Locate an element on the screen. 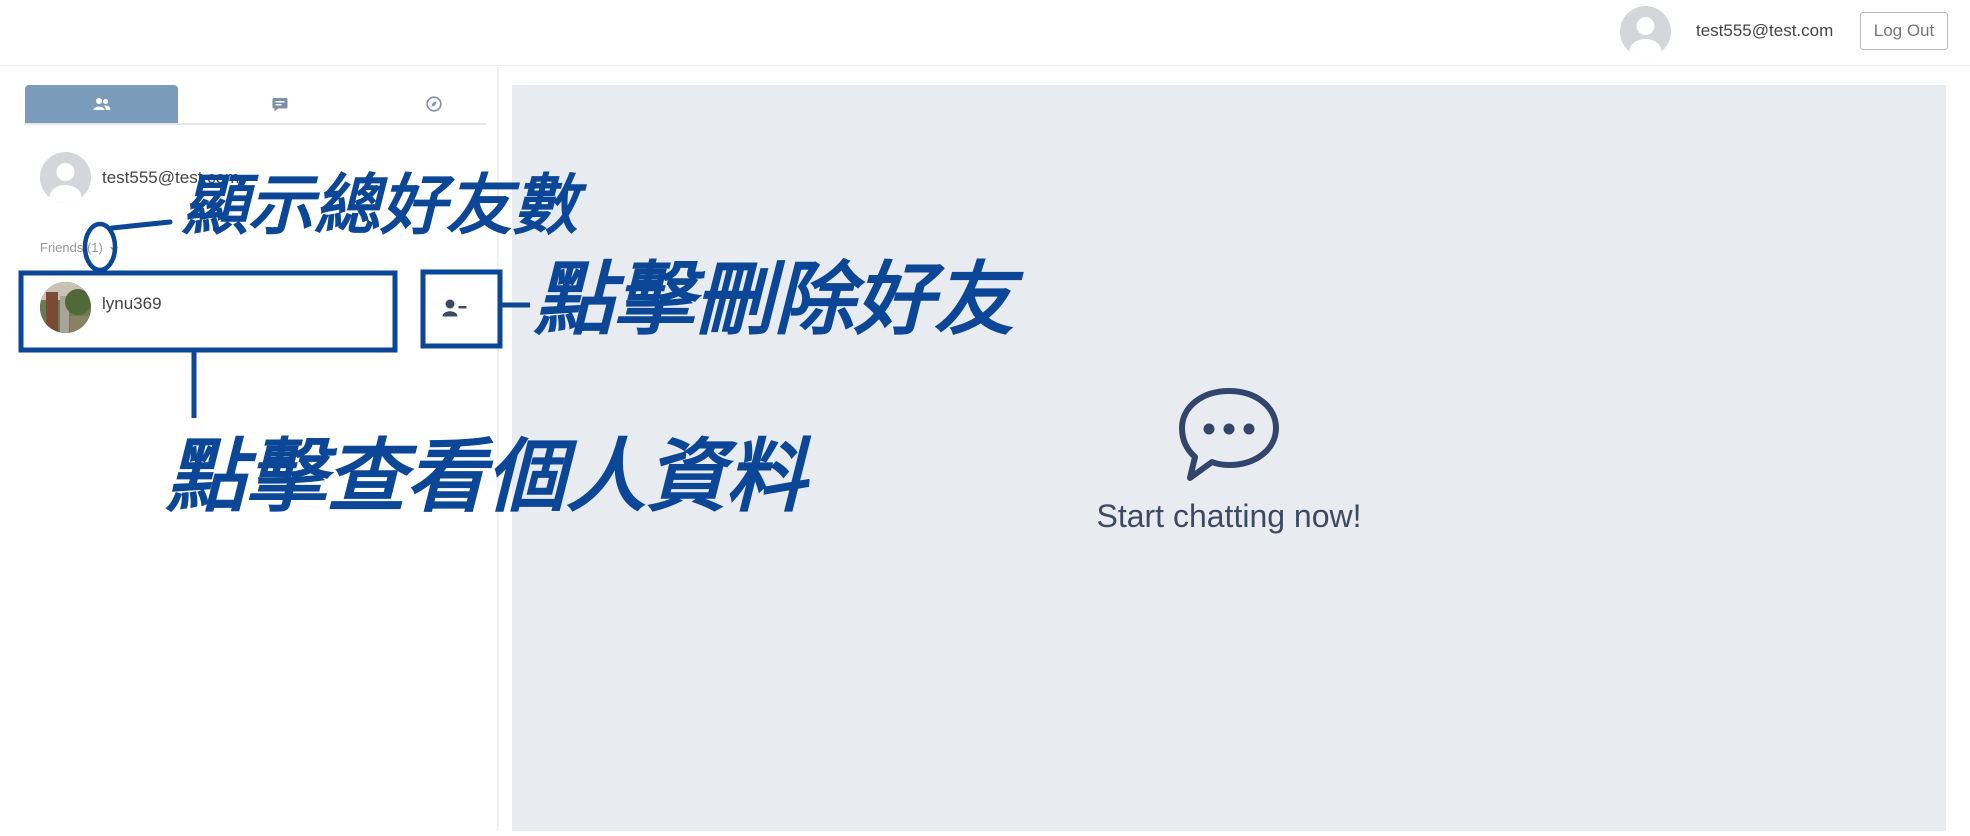 This screenshot has width=1970, height=836. tab-explore is located at coordinates (433, 104).